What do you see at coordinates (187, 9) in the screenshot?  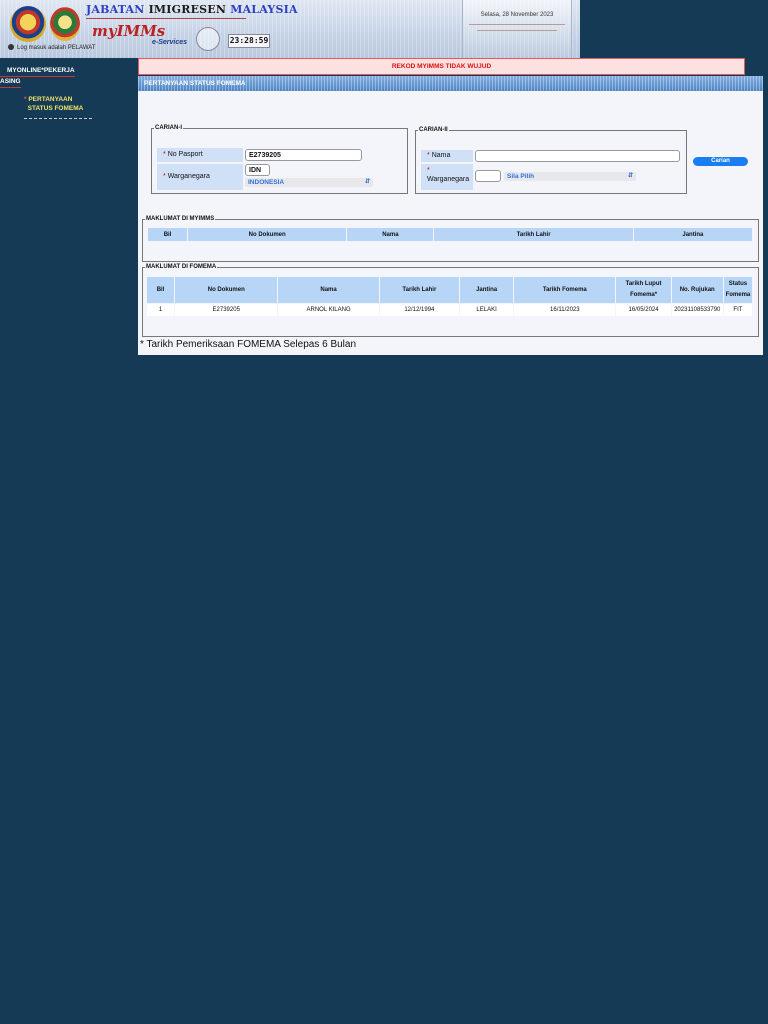 I see `agency-word-2: IMIGRESEN` at bounding box center [187, 9].